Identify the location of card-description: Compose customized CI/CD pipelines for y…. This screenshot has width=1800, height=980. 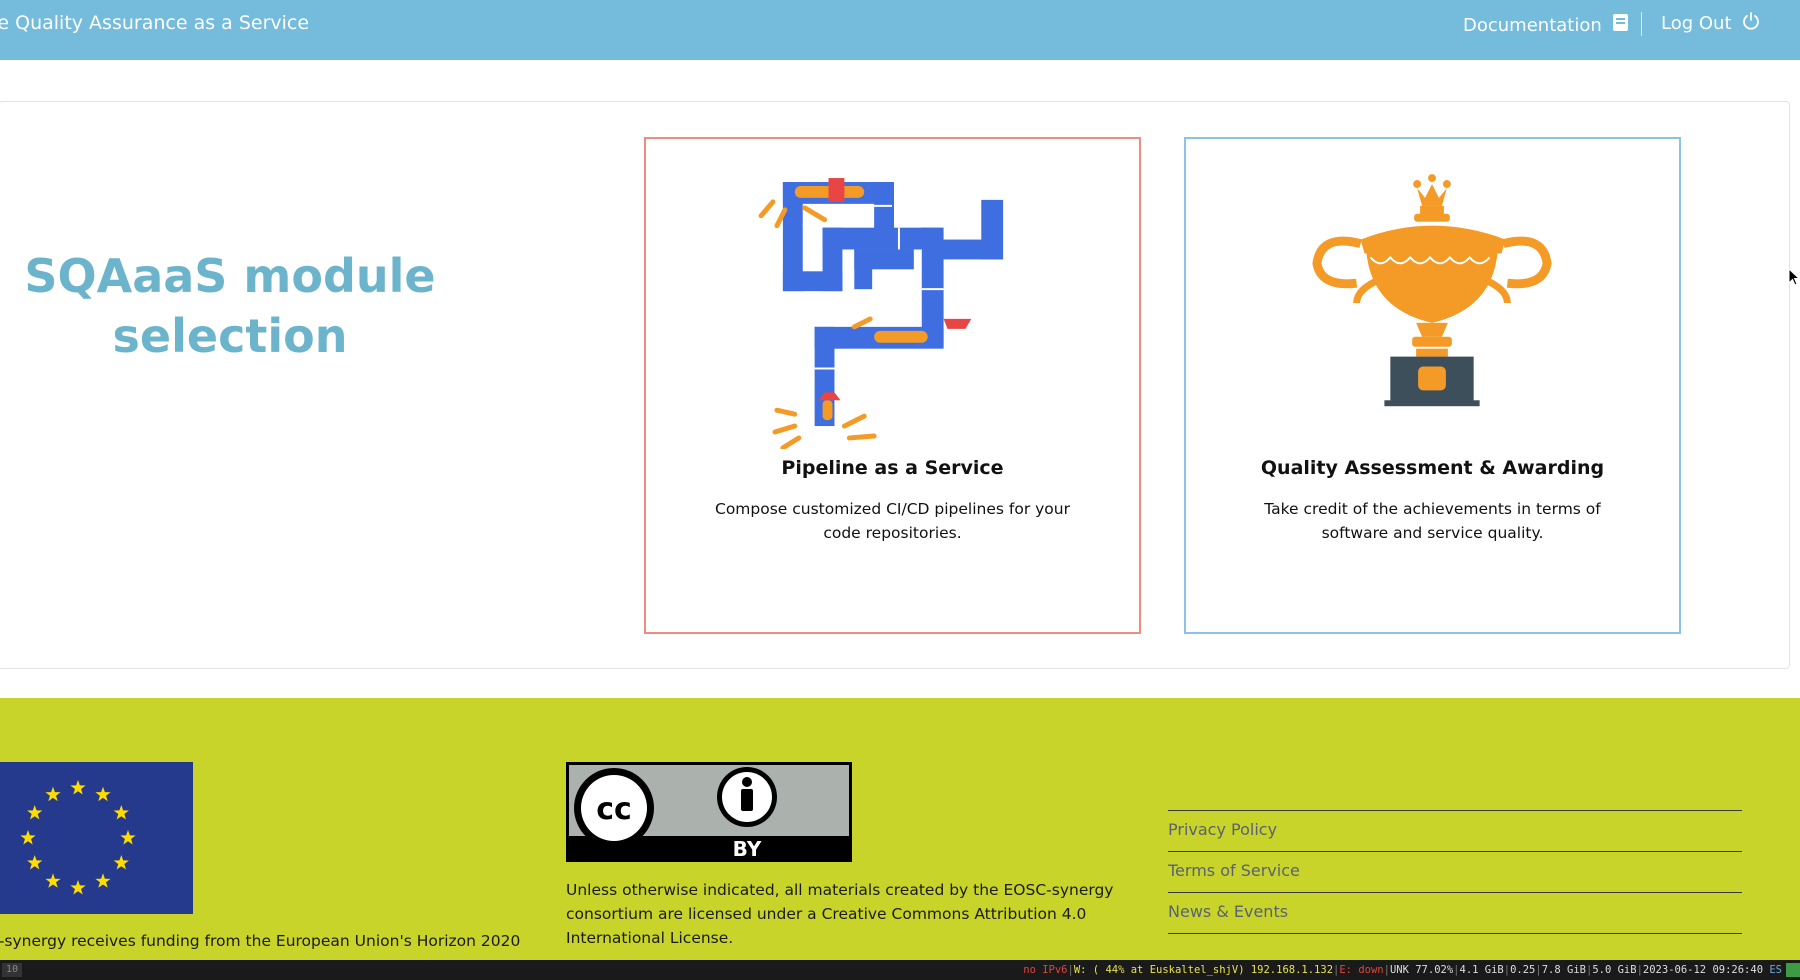
(892, 521).